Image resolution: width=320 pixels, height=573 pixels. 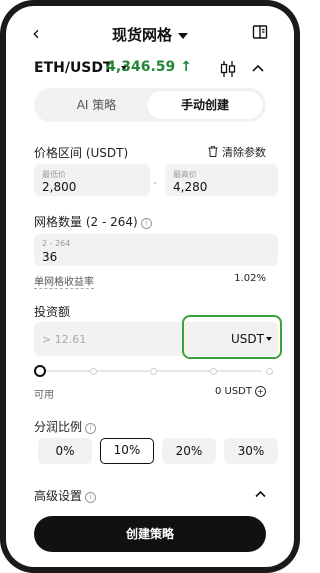 I want to click on available-balance: 0 USDT +, so click(x=240, y=391).